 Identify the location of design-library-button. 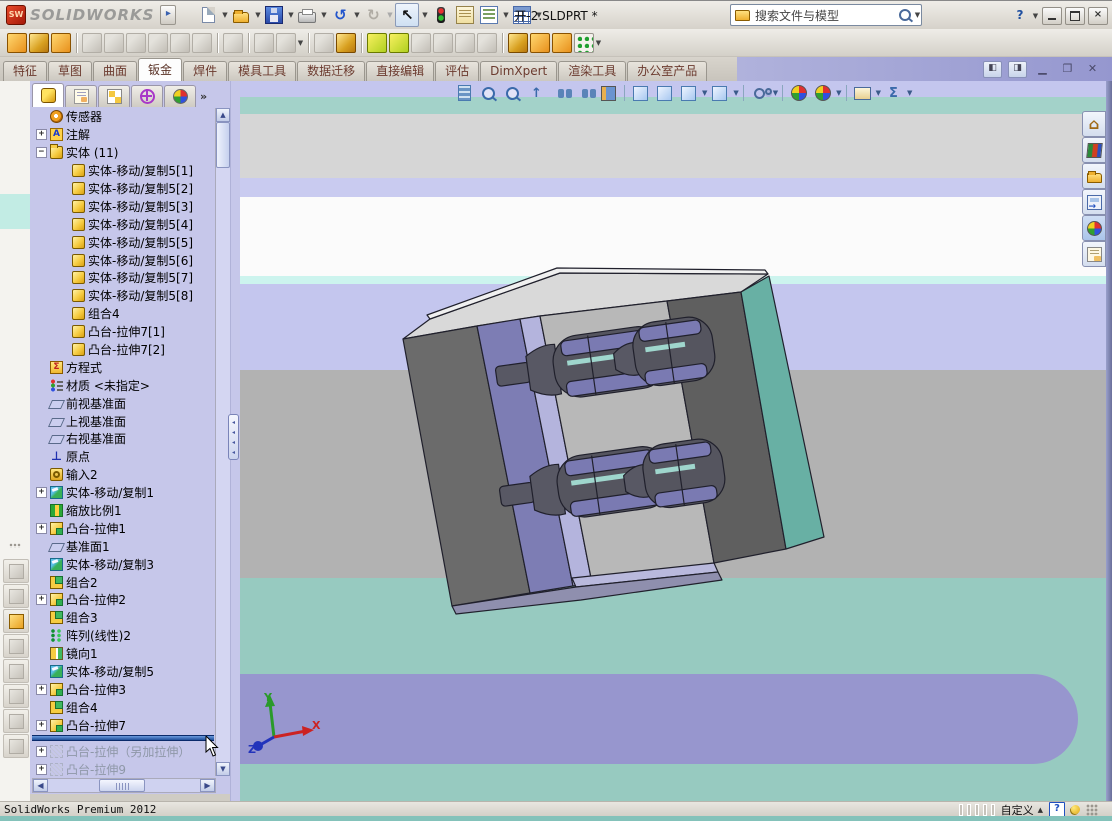
(1094, 150).